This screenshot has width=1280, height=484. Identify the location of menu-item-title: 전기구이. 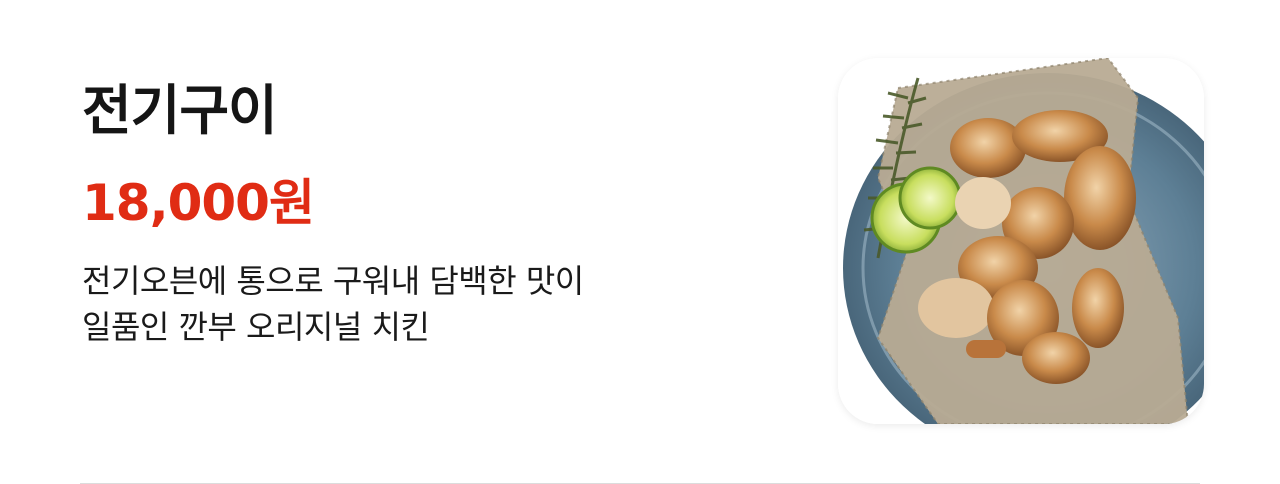
(180, 110).